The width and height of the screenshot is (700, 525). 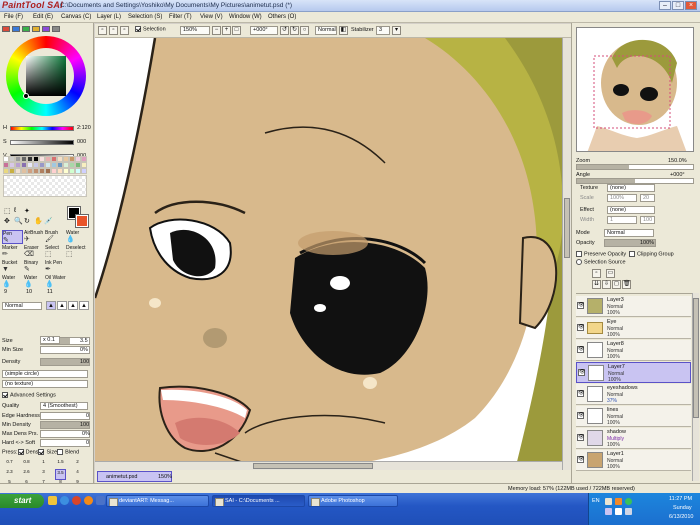 What do you see at coordinates (622, 198) in the screenshot?
I see `scale-field: 100%` at bounding box center [622, 198].